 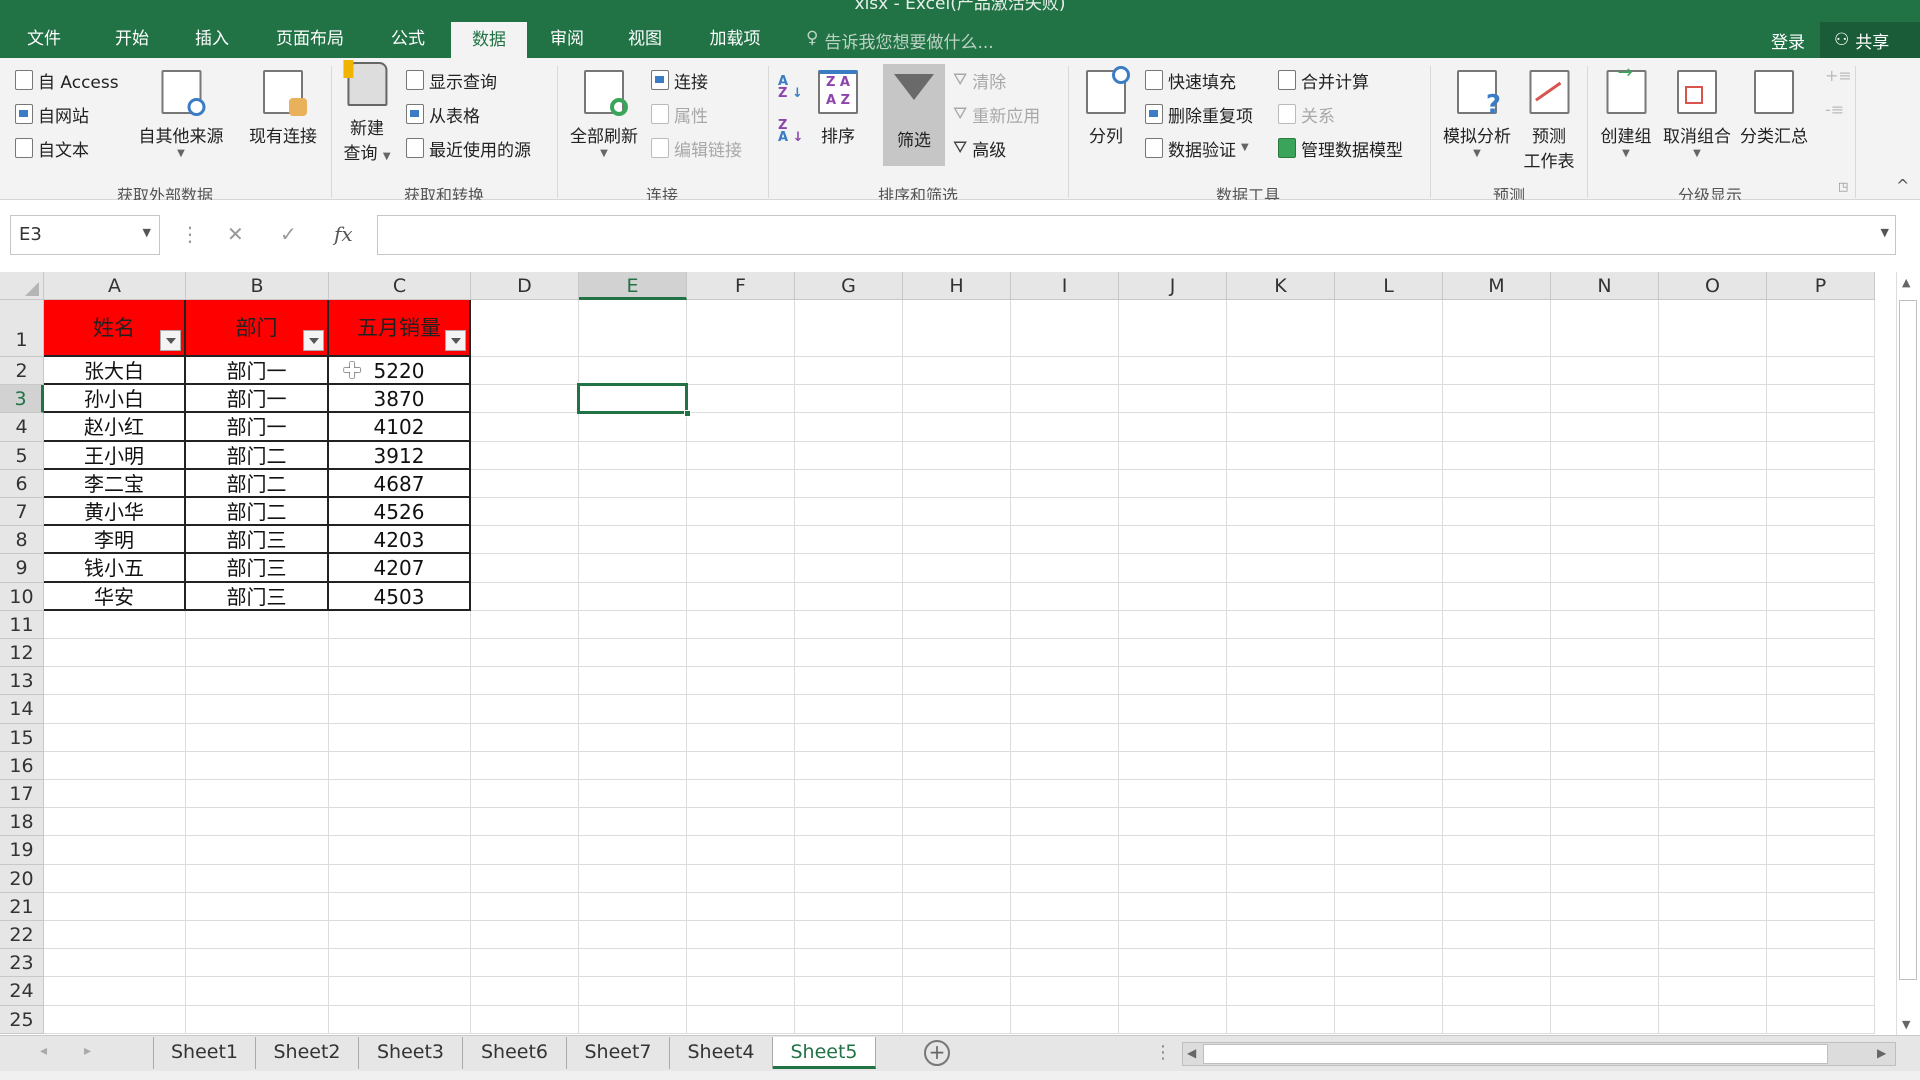 I want to click on row-header-22: 22, so click(x=22, y=935).